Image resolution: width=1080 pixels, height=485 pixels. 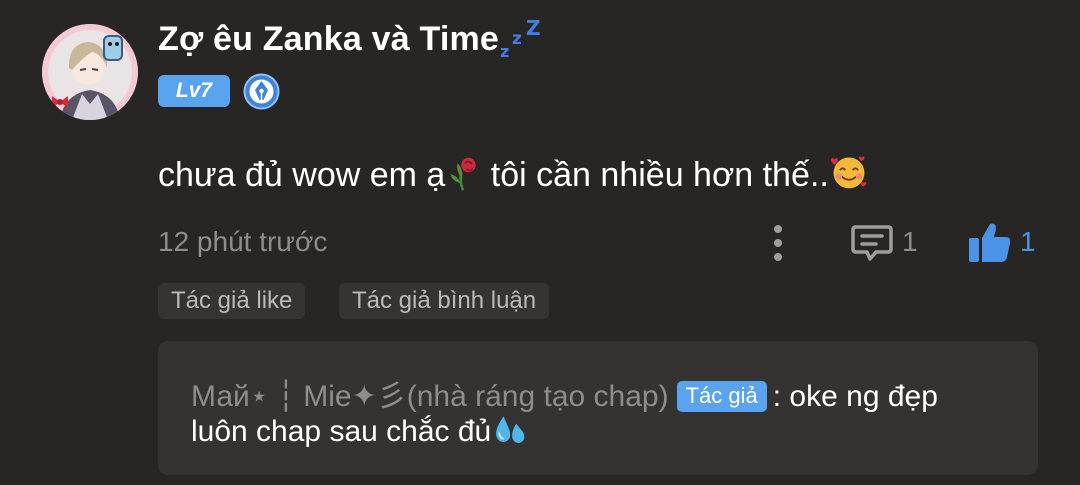 I want to click on reply-text-line1: : oke ng đẹp, so click(x=855, y=396).